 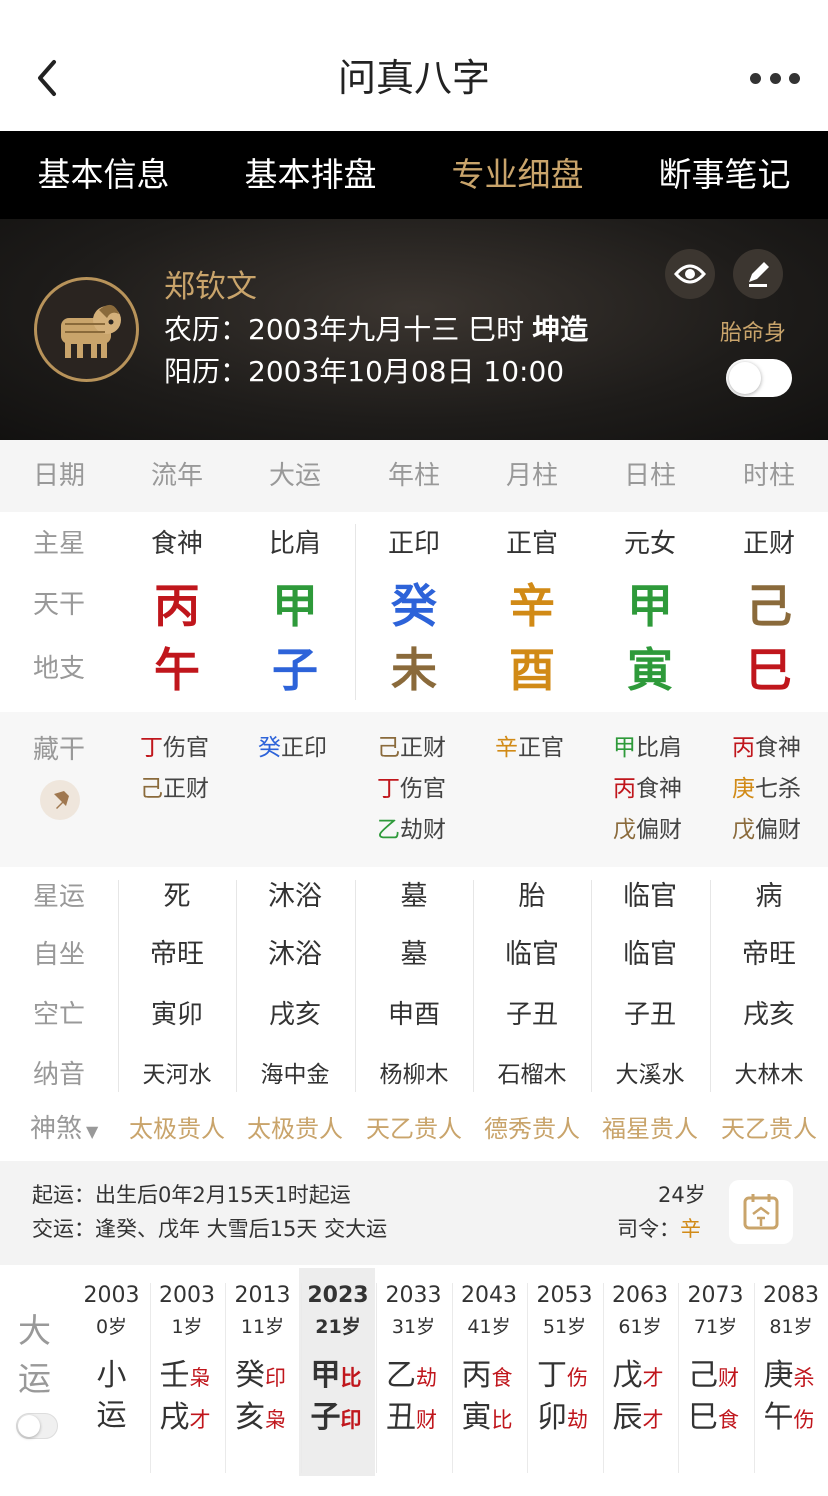 What do you see at coordinates (564, 1327) in the screenshot?
I see `dayun-age: 51岁` at bounding box center [564, 1327].